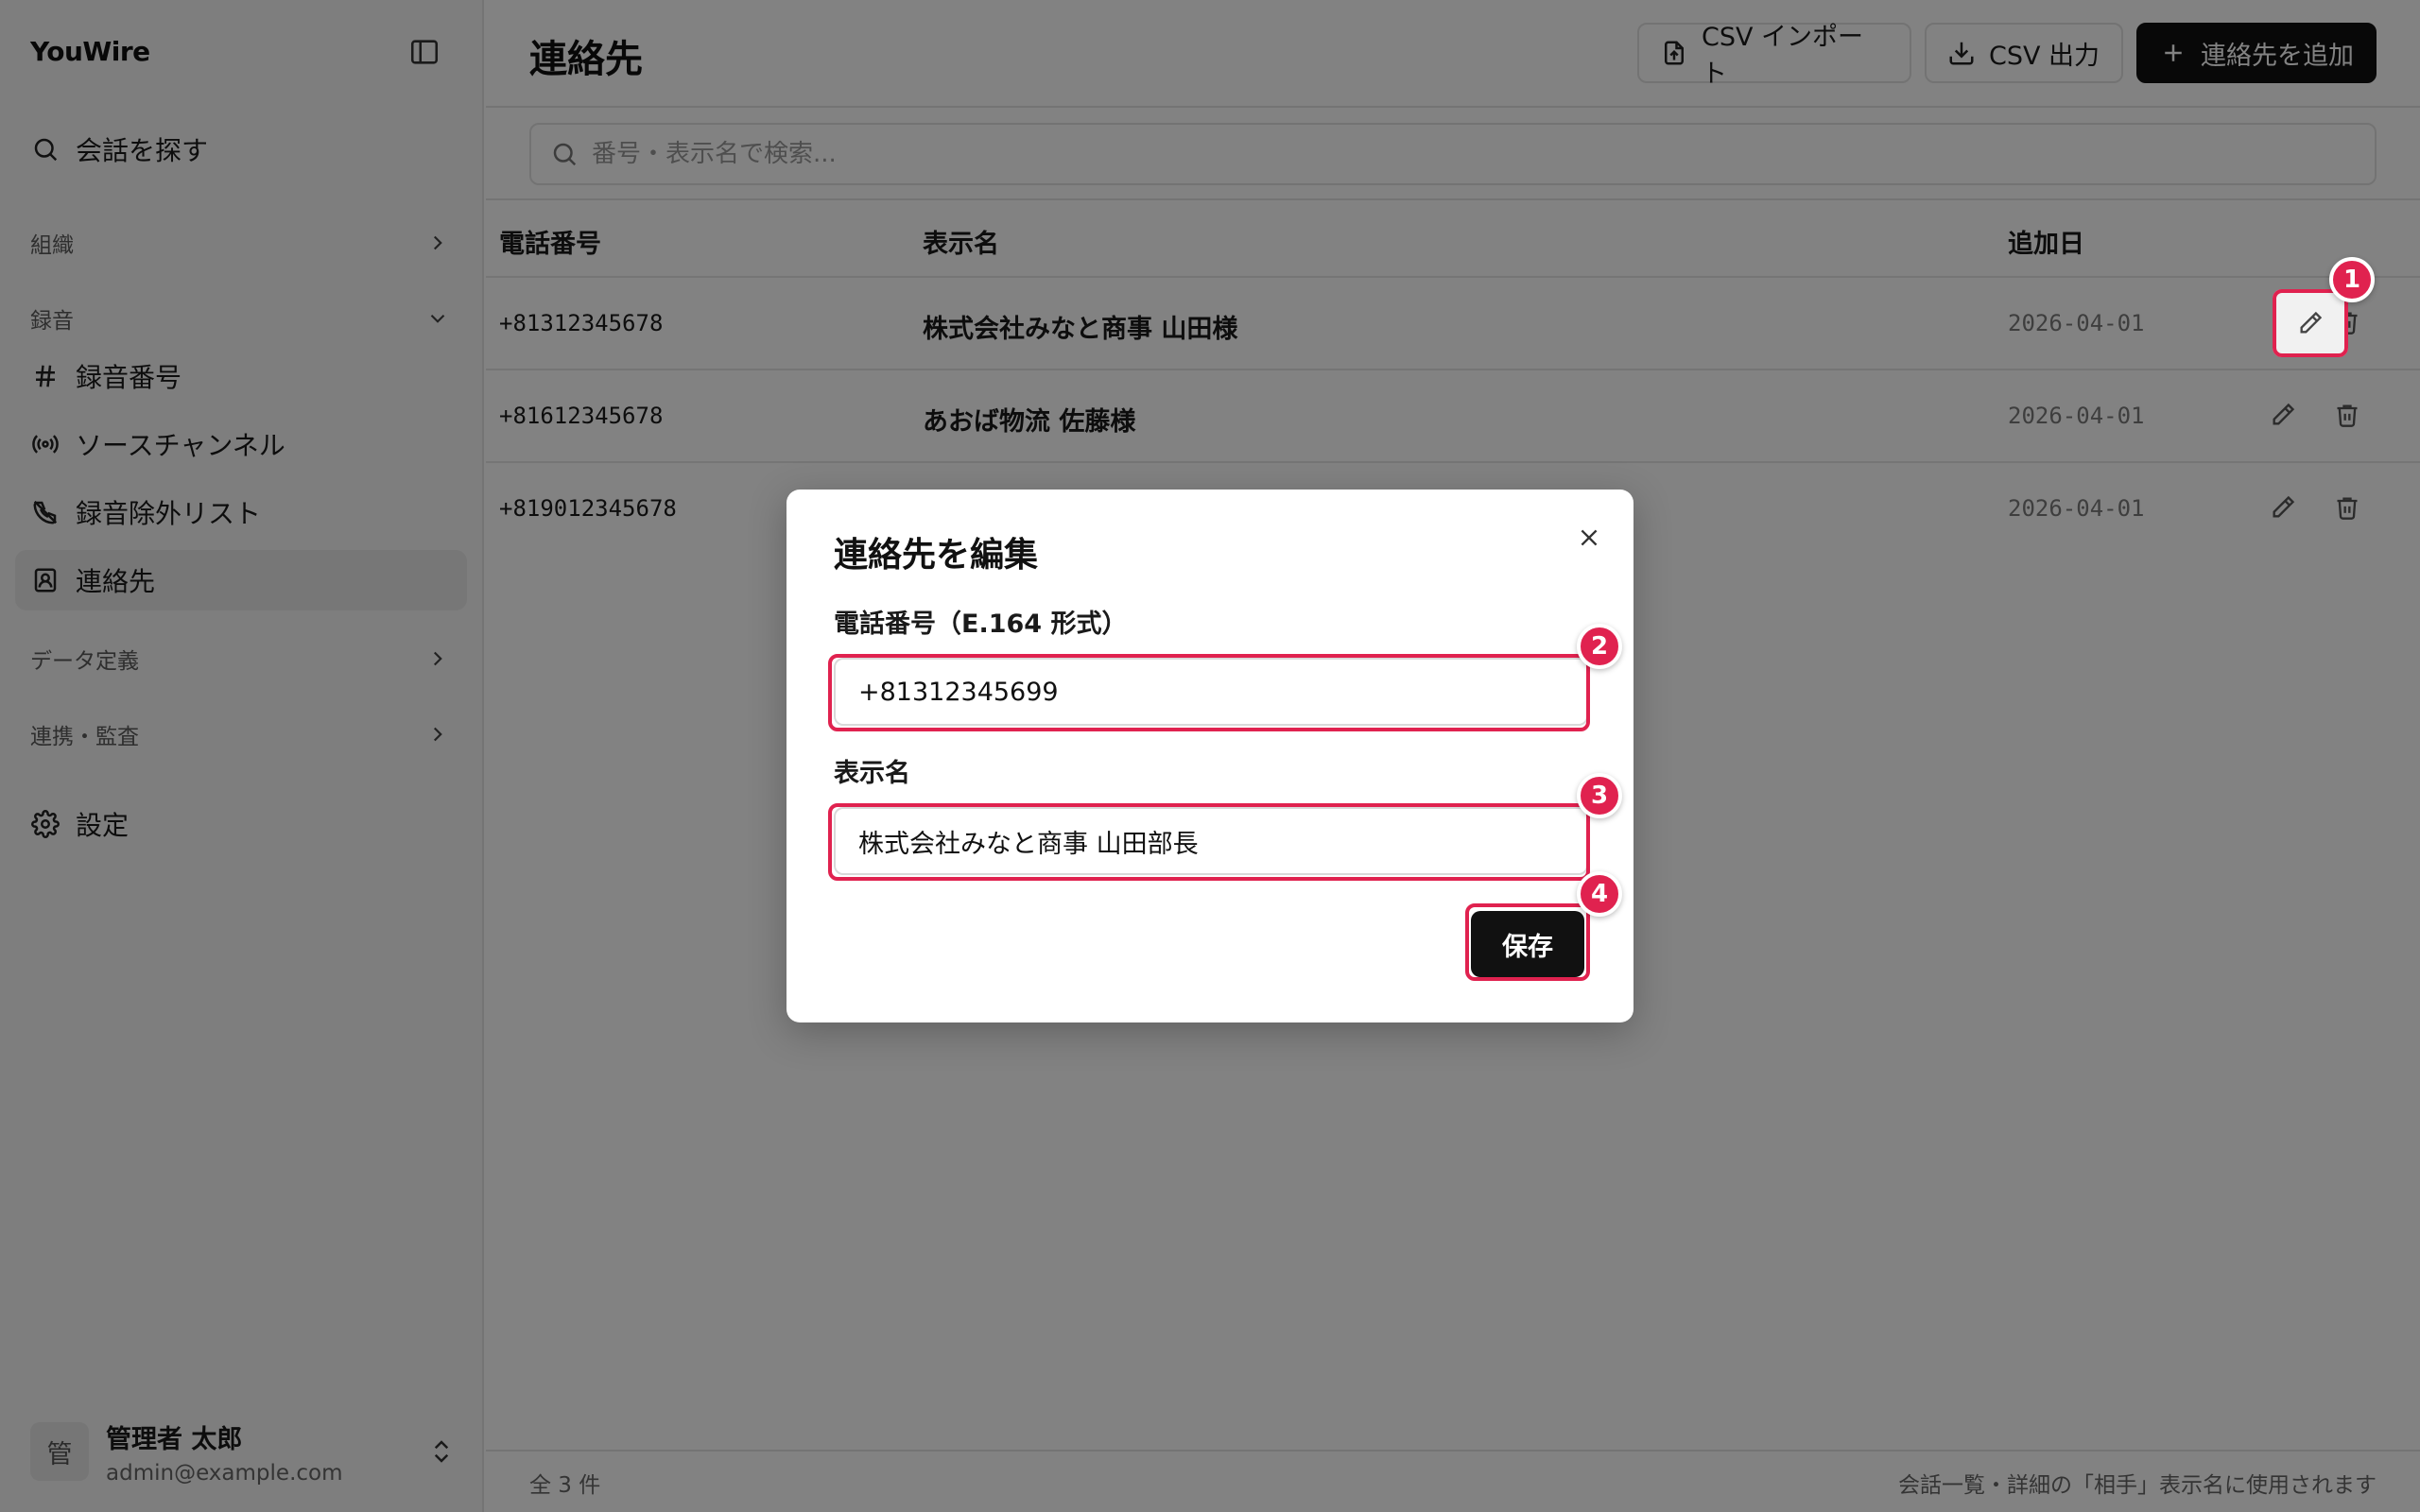 Image resolution: width=2420 pixels, height=1512 pixels. I want to click on phone-field-label: 電話番号（E.164 形式）, so click(981, 624).